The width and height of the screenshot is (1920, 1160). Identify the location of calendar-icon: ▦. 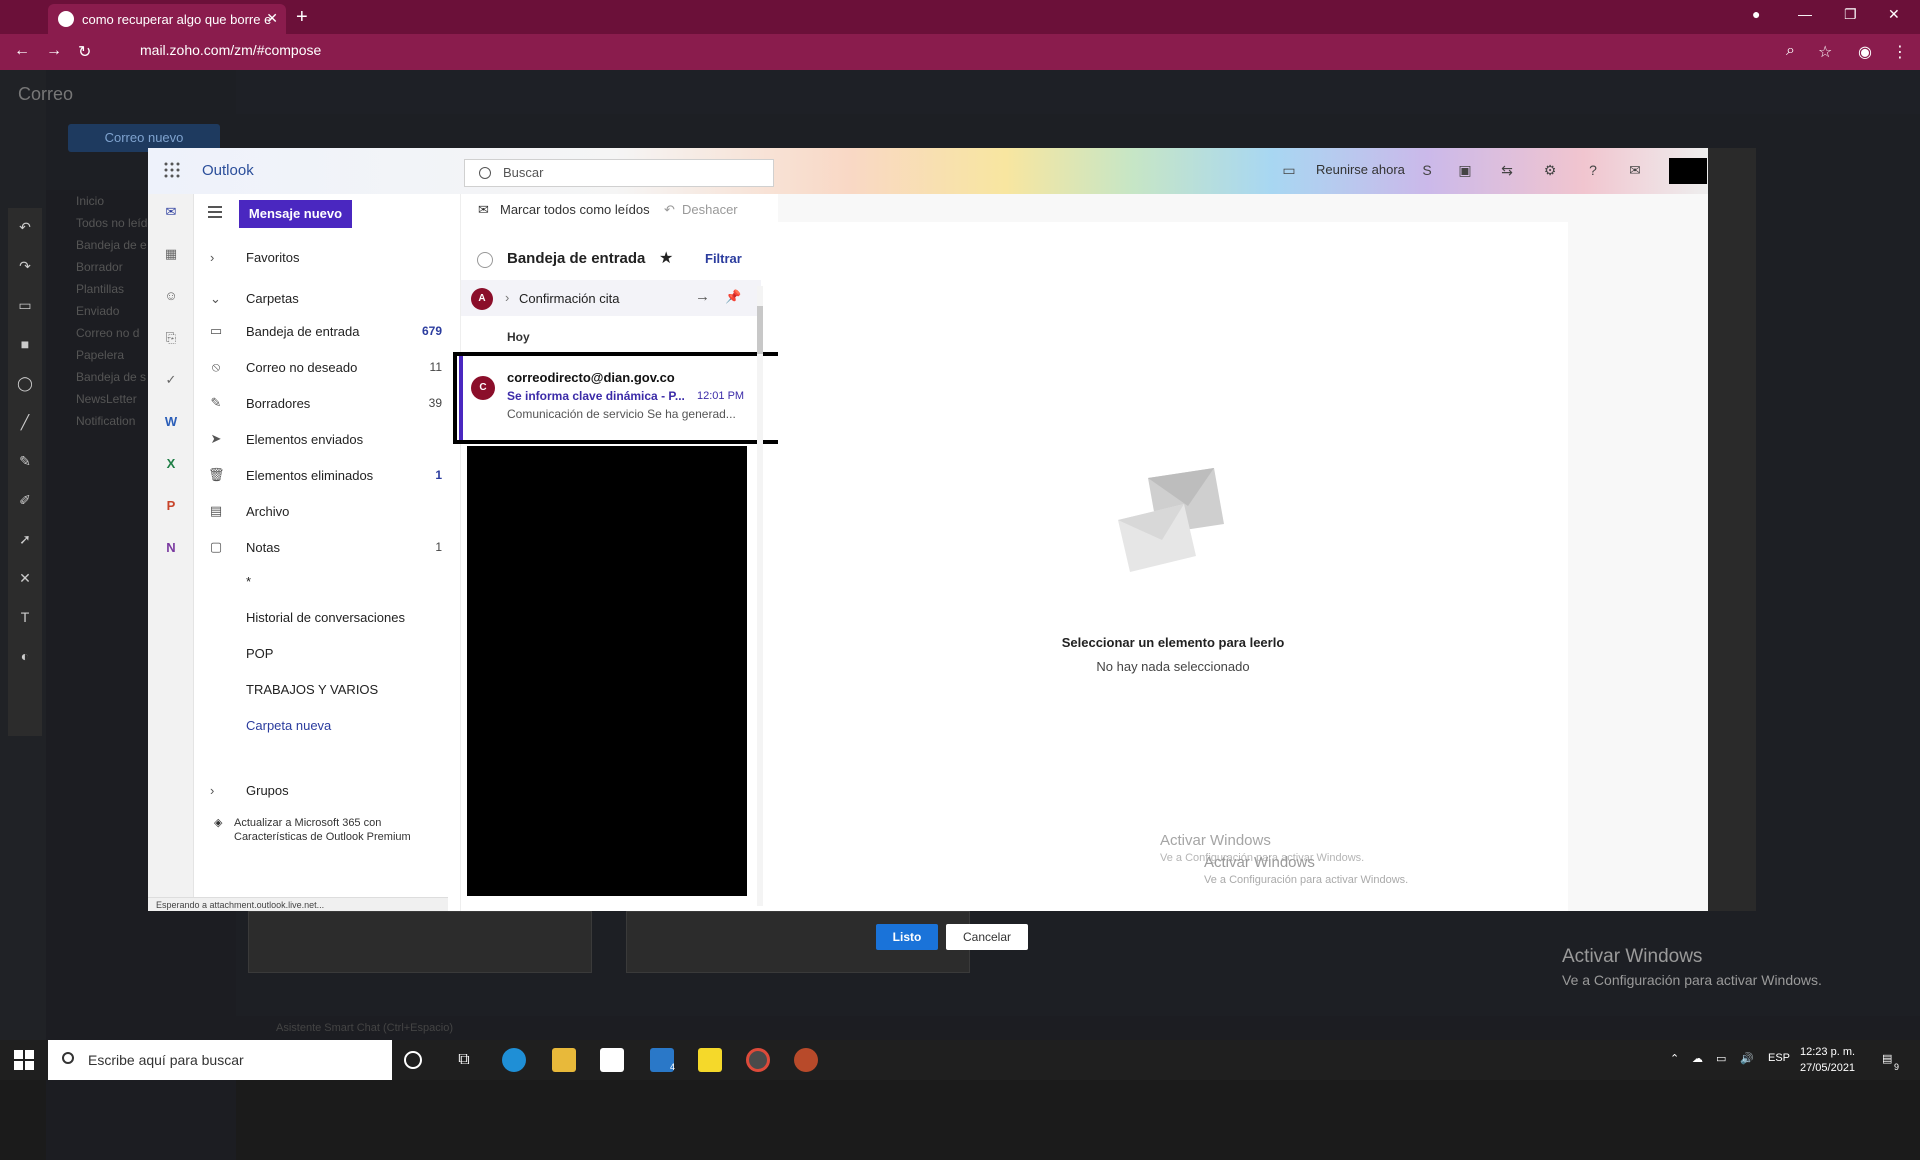
(171, 254).